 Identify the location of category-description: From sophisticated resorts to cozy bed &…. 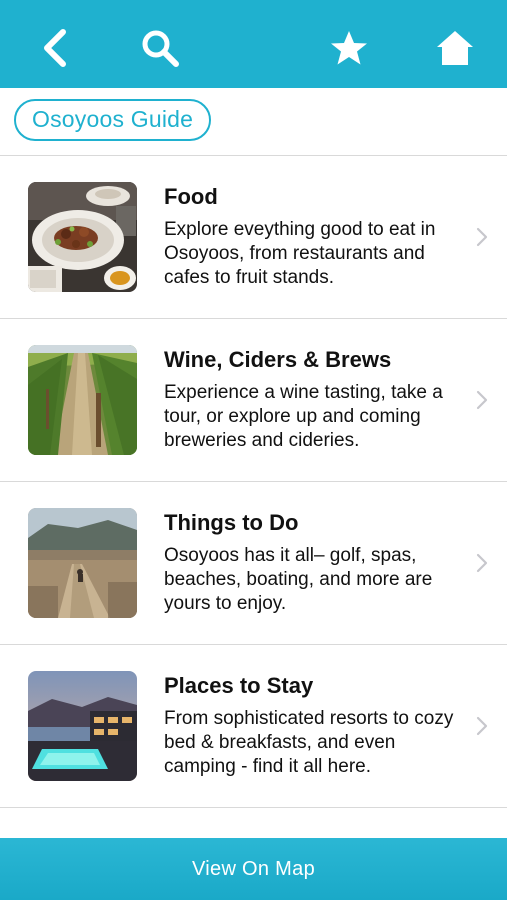
(309, 742).